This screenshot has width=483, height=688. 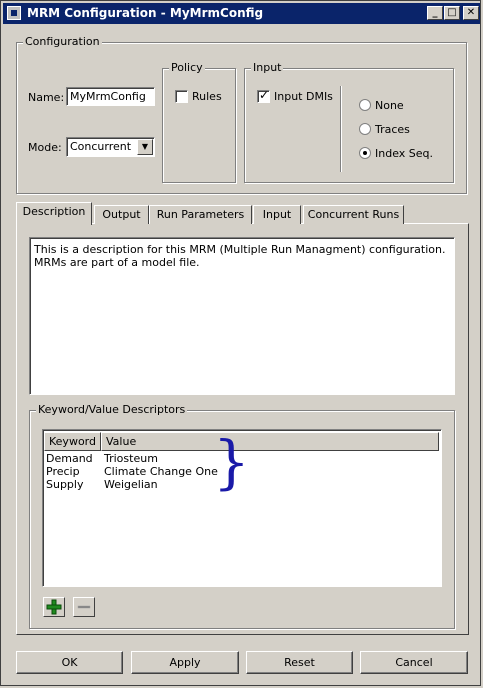 What do you see at coordinates (341, 129) in the screenshot?
I see `input-divider` at bounding box center [341, 129].